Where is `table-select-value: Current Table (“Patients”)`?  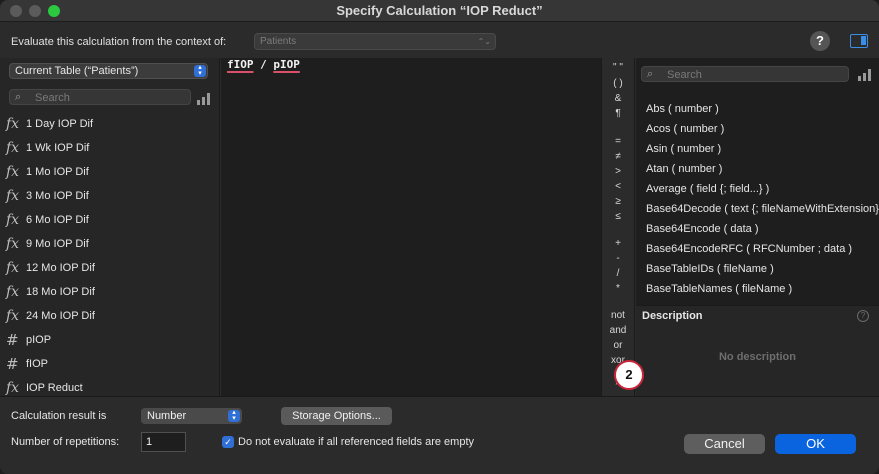 table-select-value: Current Table (“Patients”) is located at coordinates (77, 71).